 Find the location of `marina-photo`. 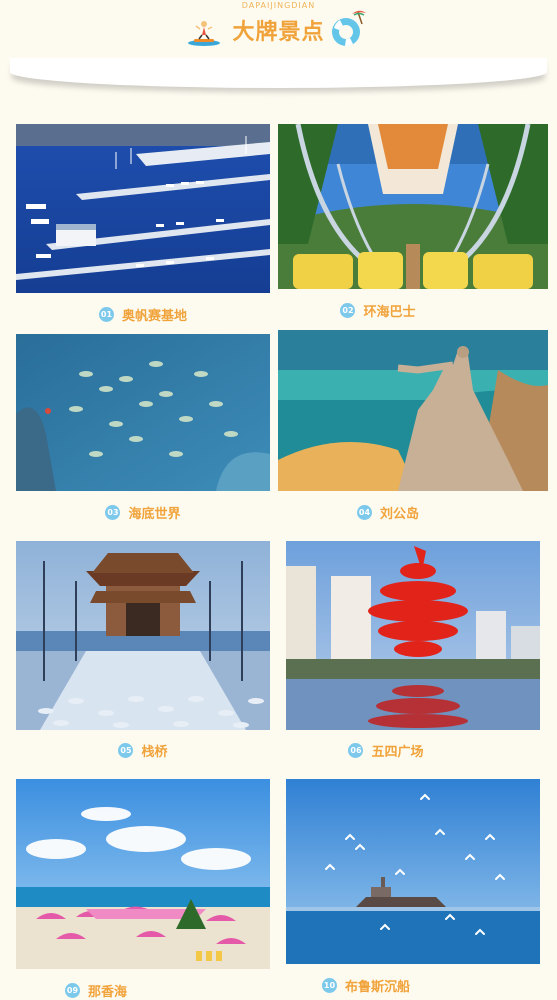

marina-photo is located at coordinates (143, 208).